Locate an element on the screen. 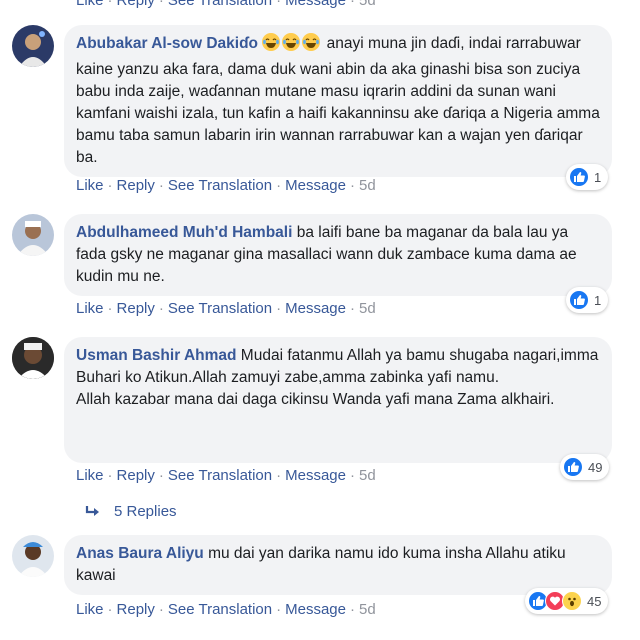 The width and height of the screenshot is (640, 640). reaction-count: 49 is located at coordinates (595, 467).